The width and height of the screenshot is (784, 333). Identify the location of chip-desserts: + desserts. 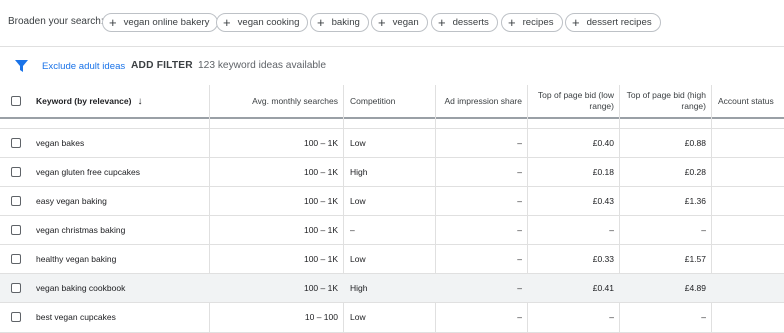
(464, 22).